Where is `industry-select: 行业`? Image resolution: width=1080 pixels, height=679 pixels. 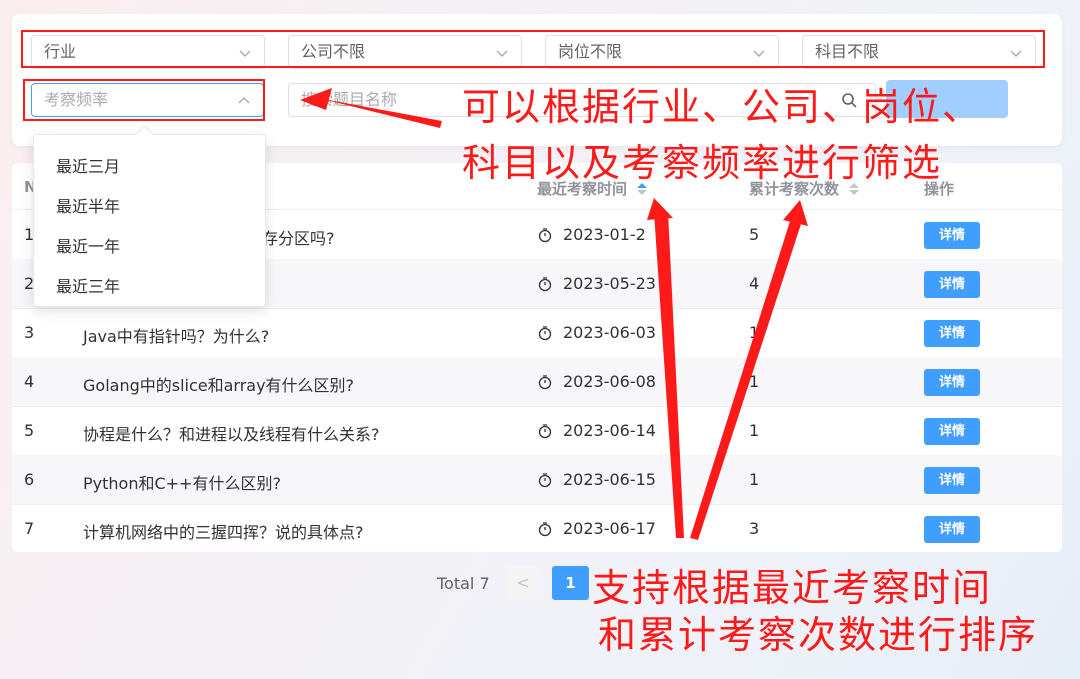
industry-select: 行业 is located at coordinates (148, 52).